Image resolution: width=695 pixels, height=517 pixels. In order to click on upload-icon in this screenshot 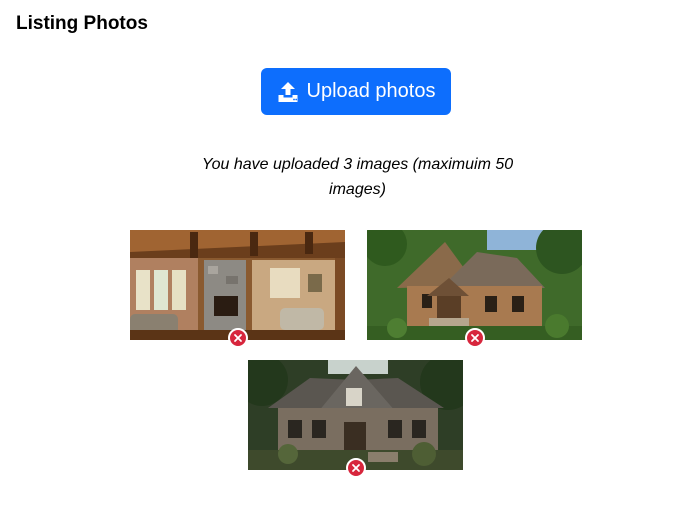, I will do `click(288, 92)`.